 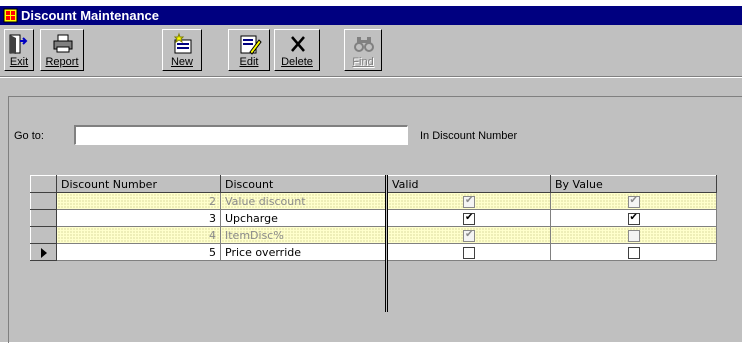 I want to click on cell-discount-number: 3, so click(x=138, y=218).